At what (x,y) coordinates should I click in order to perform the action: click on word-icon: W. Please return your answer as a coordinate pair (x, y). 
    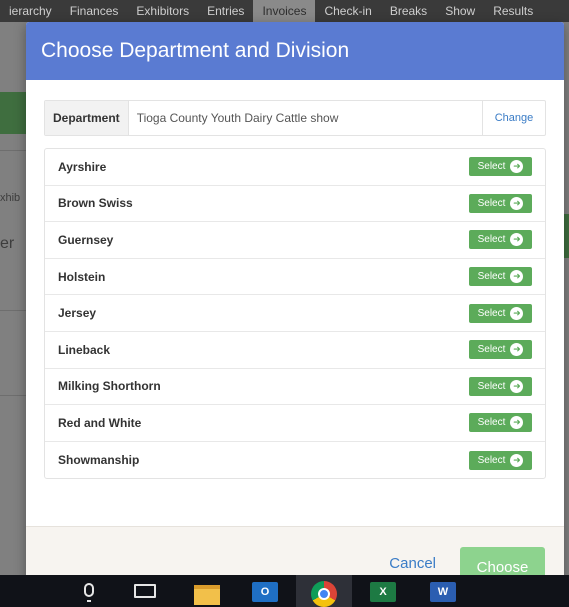
    Looking at the image, I should click on (443, 592).